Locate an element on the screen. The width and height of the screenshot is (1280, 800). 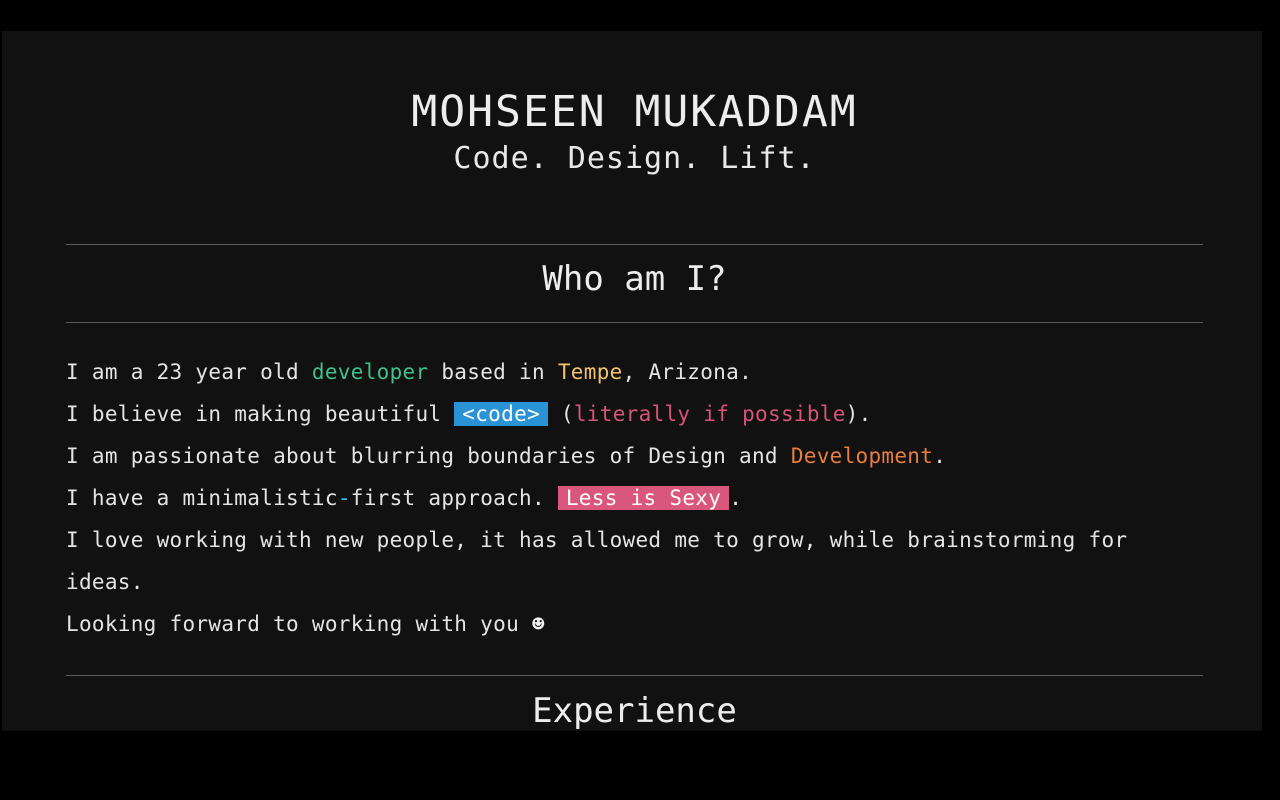
text: I believe in making beautiful is located at coordinates (260, 414).